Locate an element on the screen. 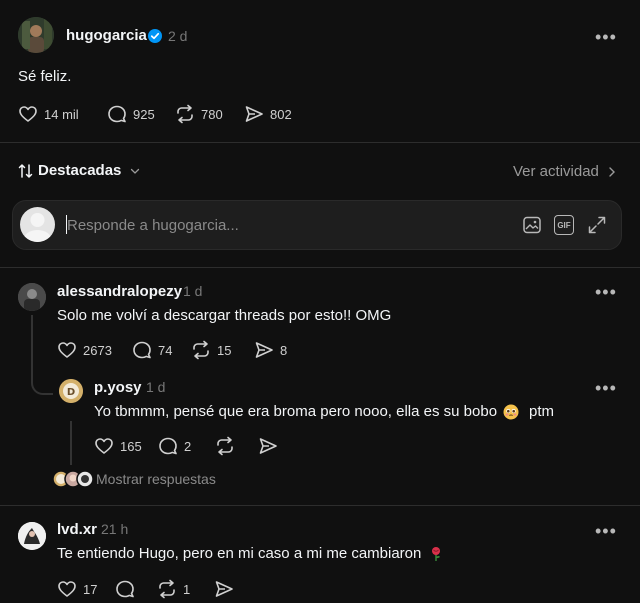  reply-repost-button is located at coordinates (225, 446).